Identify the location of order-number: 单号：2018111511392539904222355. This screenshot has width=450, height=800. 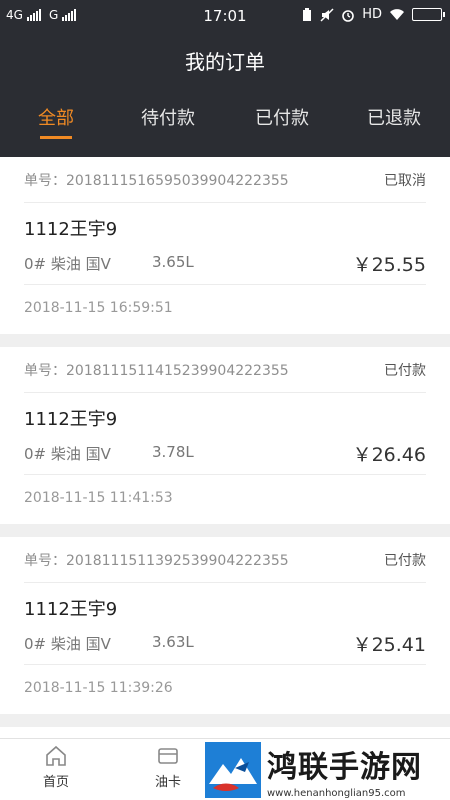
(156, 560).